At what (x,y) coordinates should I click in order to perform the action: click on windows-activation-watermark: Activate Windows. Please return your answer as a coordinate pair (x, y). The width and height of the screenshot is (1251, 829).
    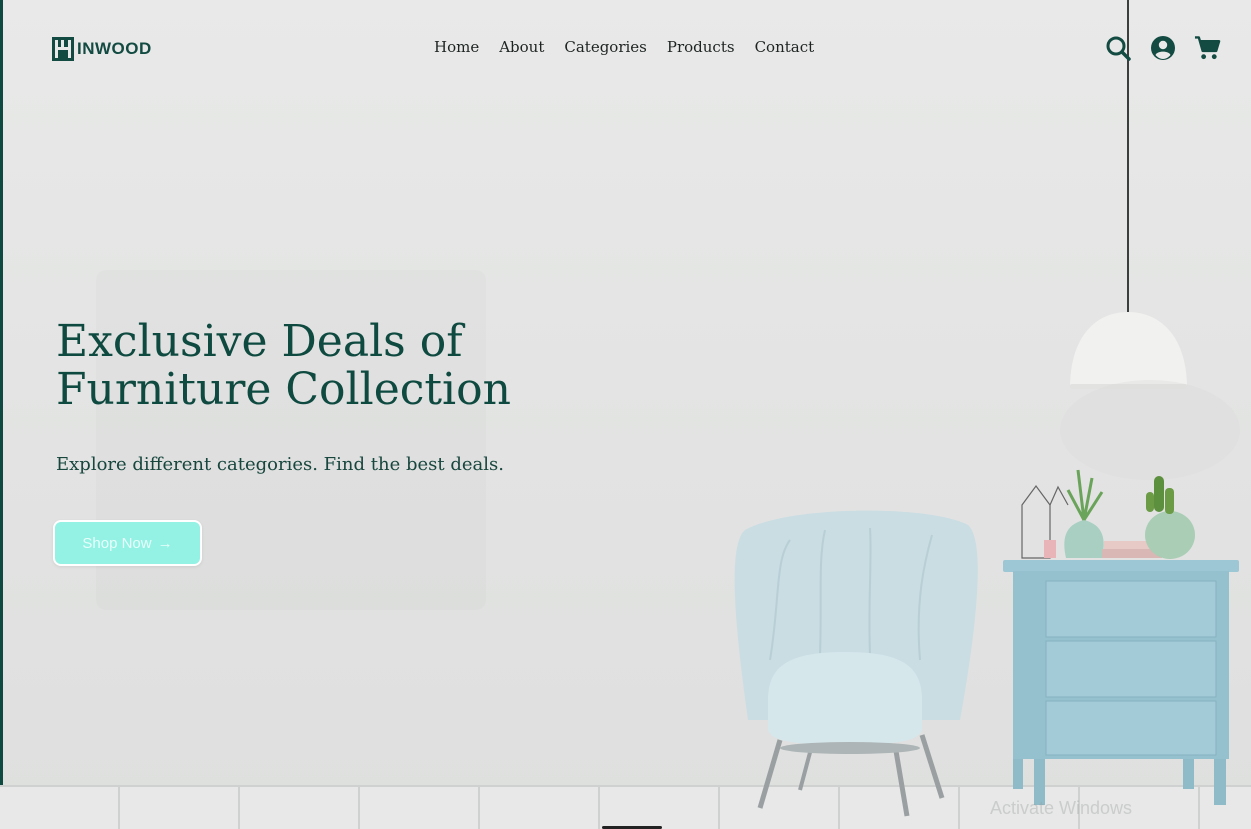
    Looking at the image, I should click on (1061, 808).